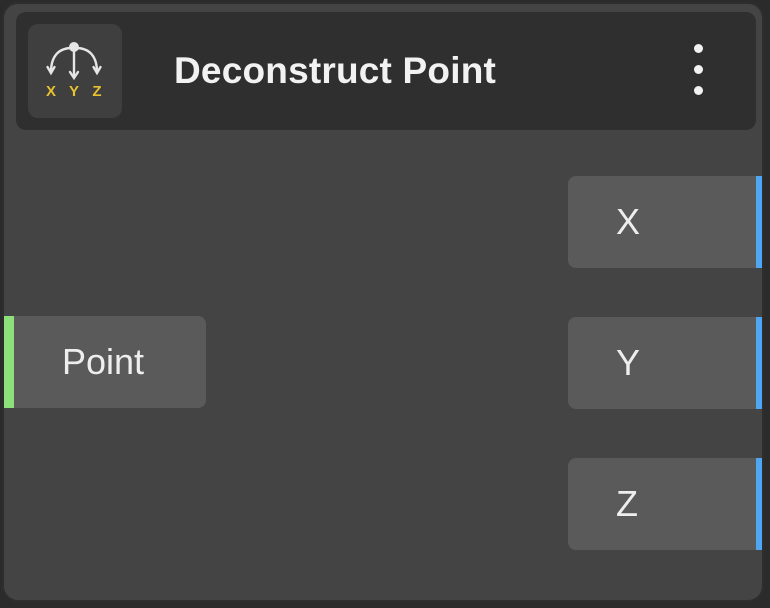 The height and width of the screenshot is (608, 770). Describe the element at coordinates (9, 362) in the screenshot. I see `input-socket-point` at that location.